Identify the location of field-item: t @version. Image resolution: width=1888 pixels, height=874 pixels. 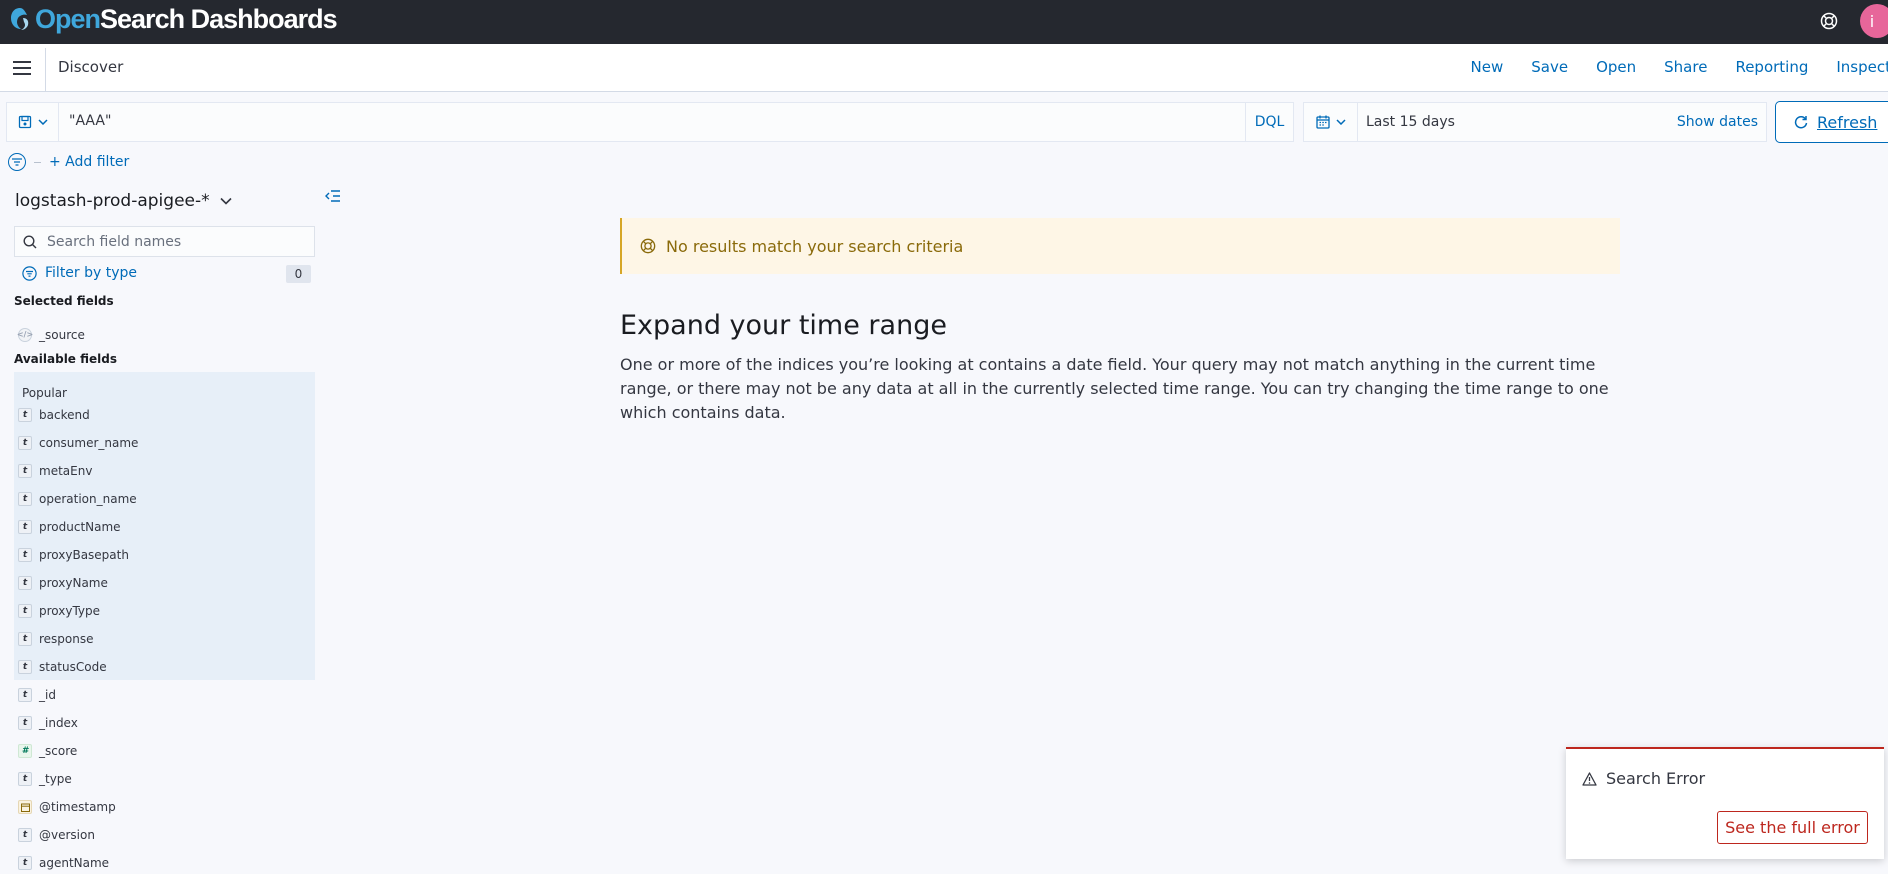
(56, 835).